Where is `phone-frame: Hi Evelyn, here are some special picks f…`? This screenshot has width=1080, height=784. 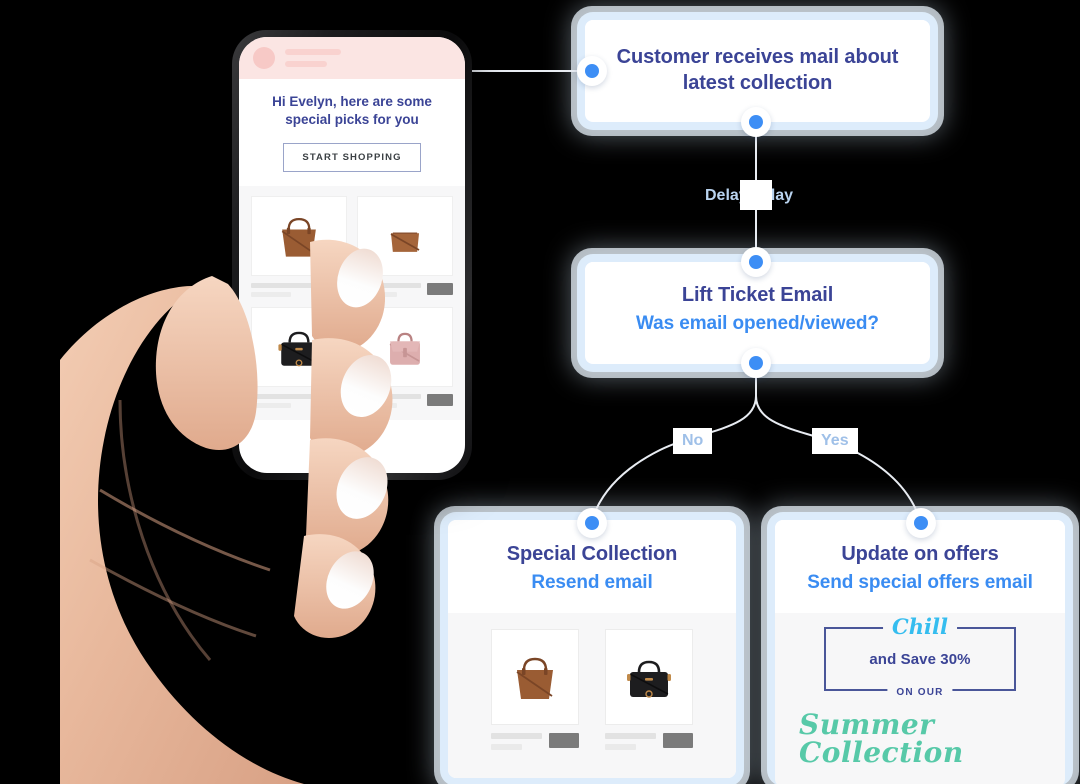 phone-frame: Hi Evelyn, here are some special picks f… is located at coordinates (352, 255).